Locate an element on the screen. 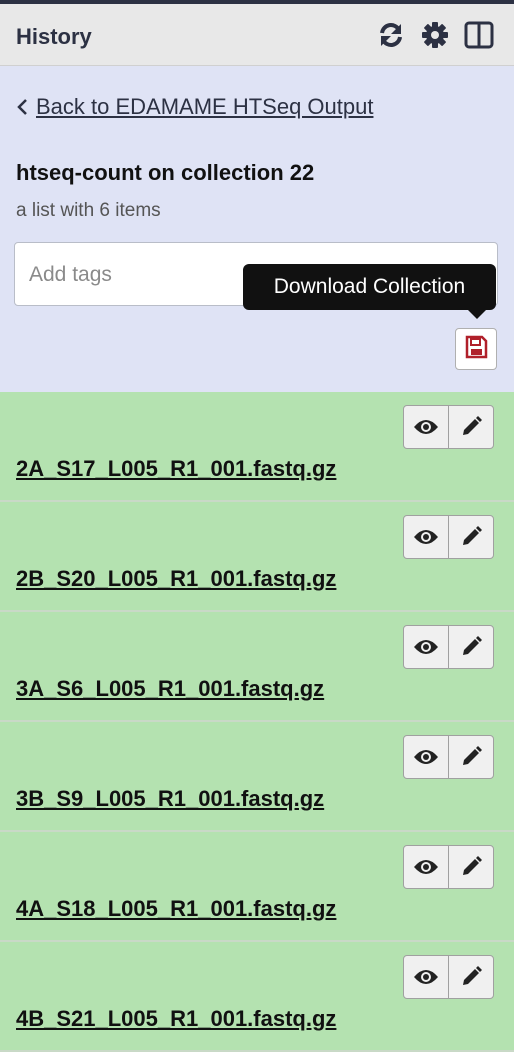  back-link: Back to EDAMAME HTSeq Output is located at coordinates (194, 107).